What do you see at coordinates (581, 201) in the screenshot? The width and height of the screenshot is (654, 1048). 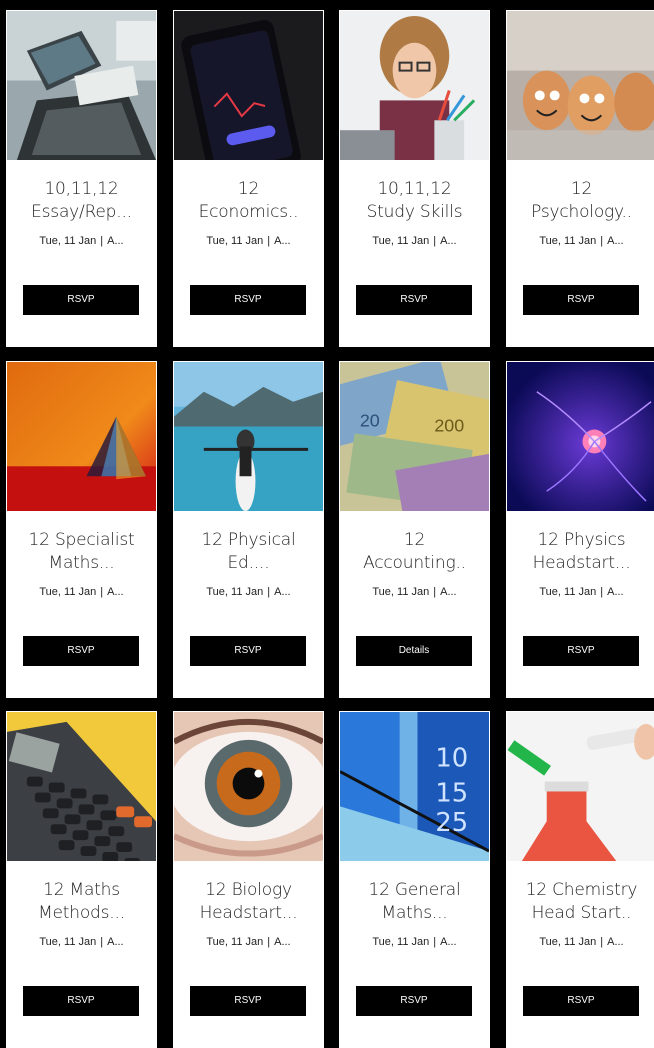 I see `event-title: 12 Psychology..` at bounding box center [581, 201].